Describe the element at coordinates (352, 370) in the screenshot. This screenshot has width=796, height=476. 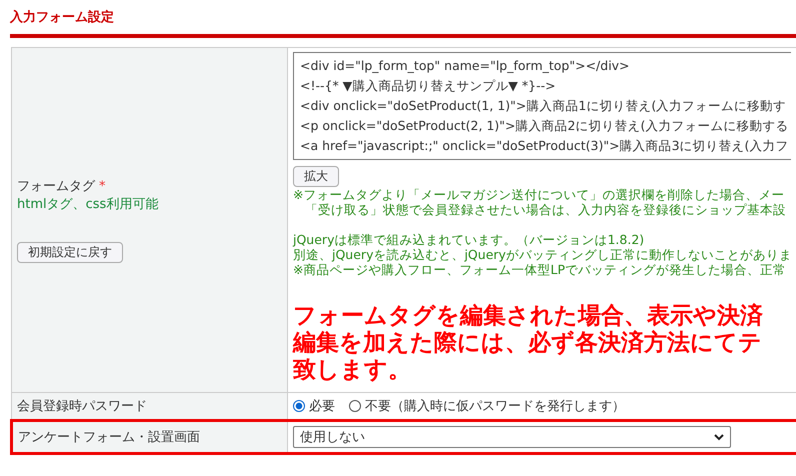
I see `warning-text: 致します。` at that location.